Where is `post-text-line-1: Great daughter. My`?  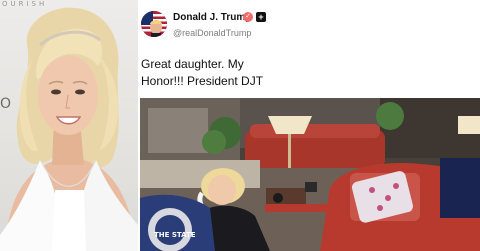 post-text-line-1: Great daughter. My is located at coordinates (192, 64).